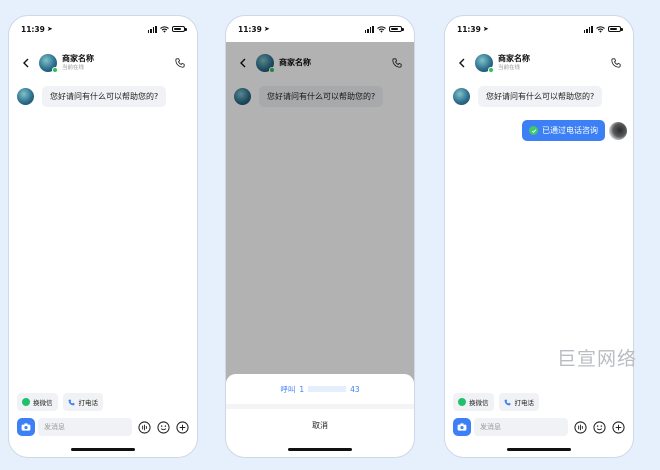 Image resolution: width=660 pixels, height=470 pixels. What do you see at coordinates (327, 389) in the screenshot?
I see `masked-number` at bounding box center [327, 389].